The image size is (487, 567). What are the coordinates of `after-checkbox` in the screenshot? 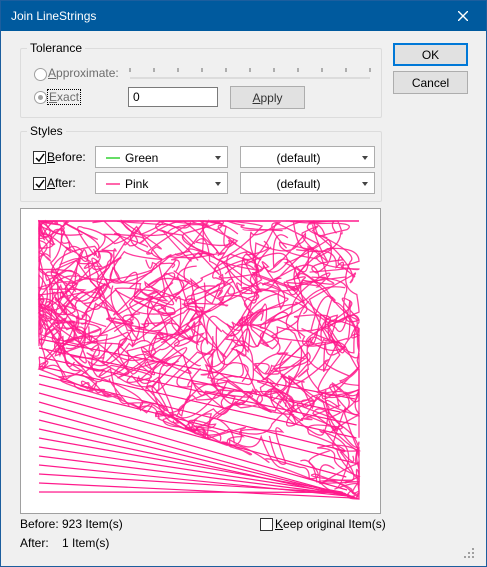 It's located at (39, 183).